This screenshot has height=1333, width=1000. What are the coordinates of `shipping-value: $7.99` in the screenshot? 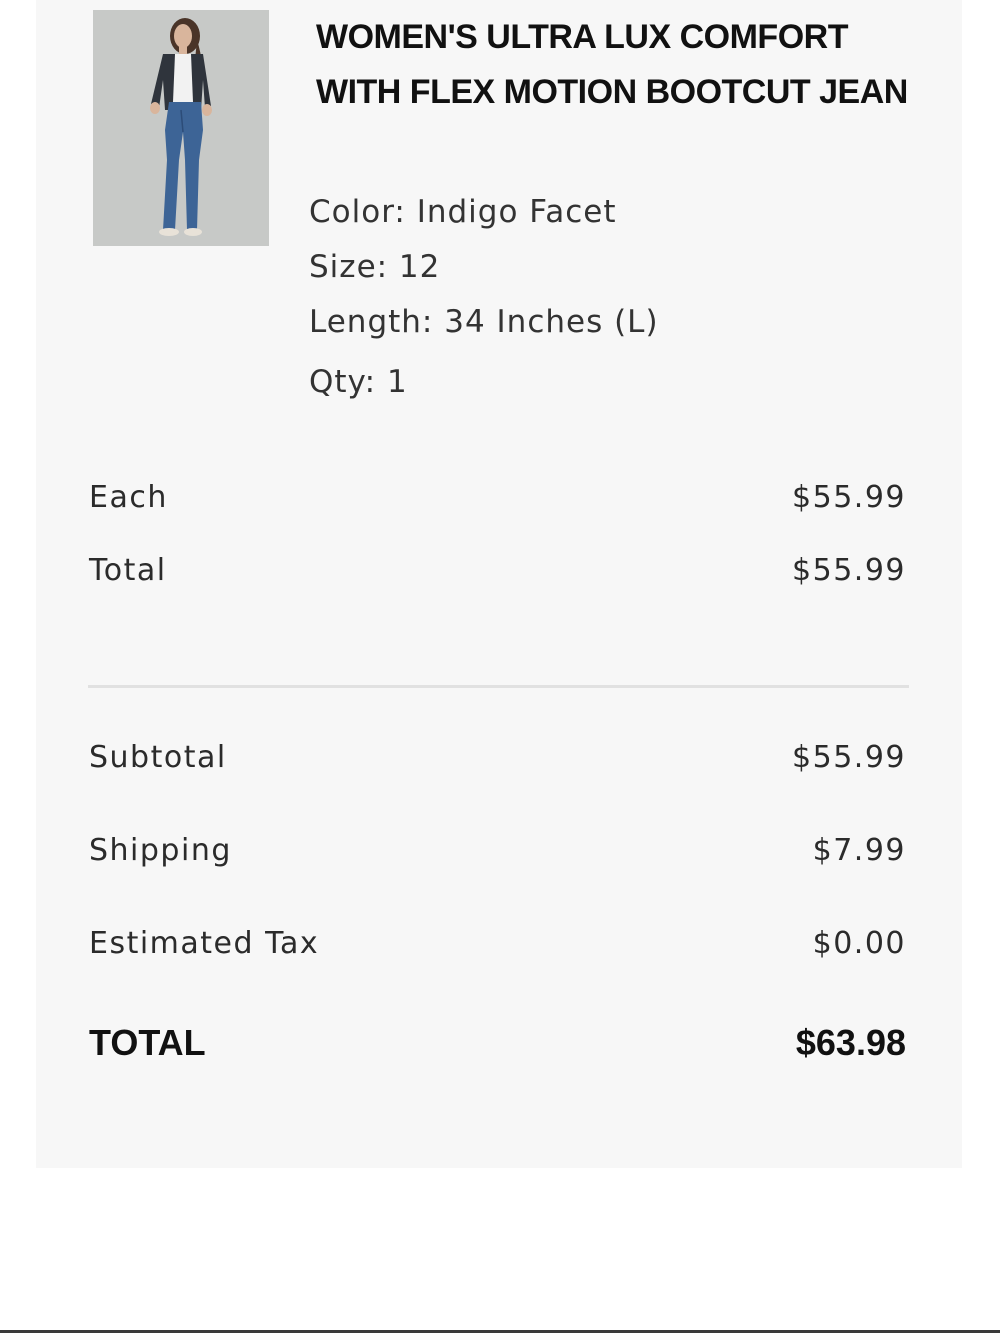 It's located at (859, 850).